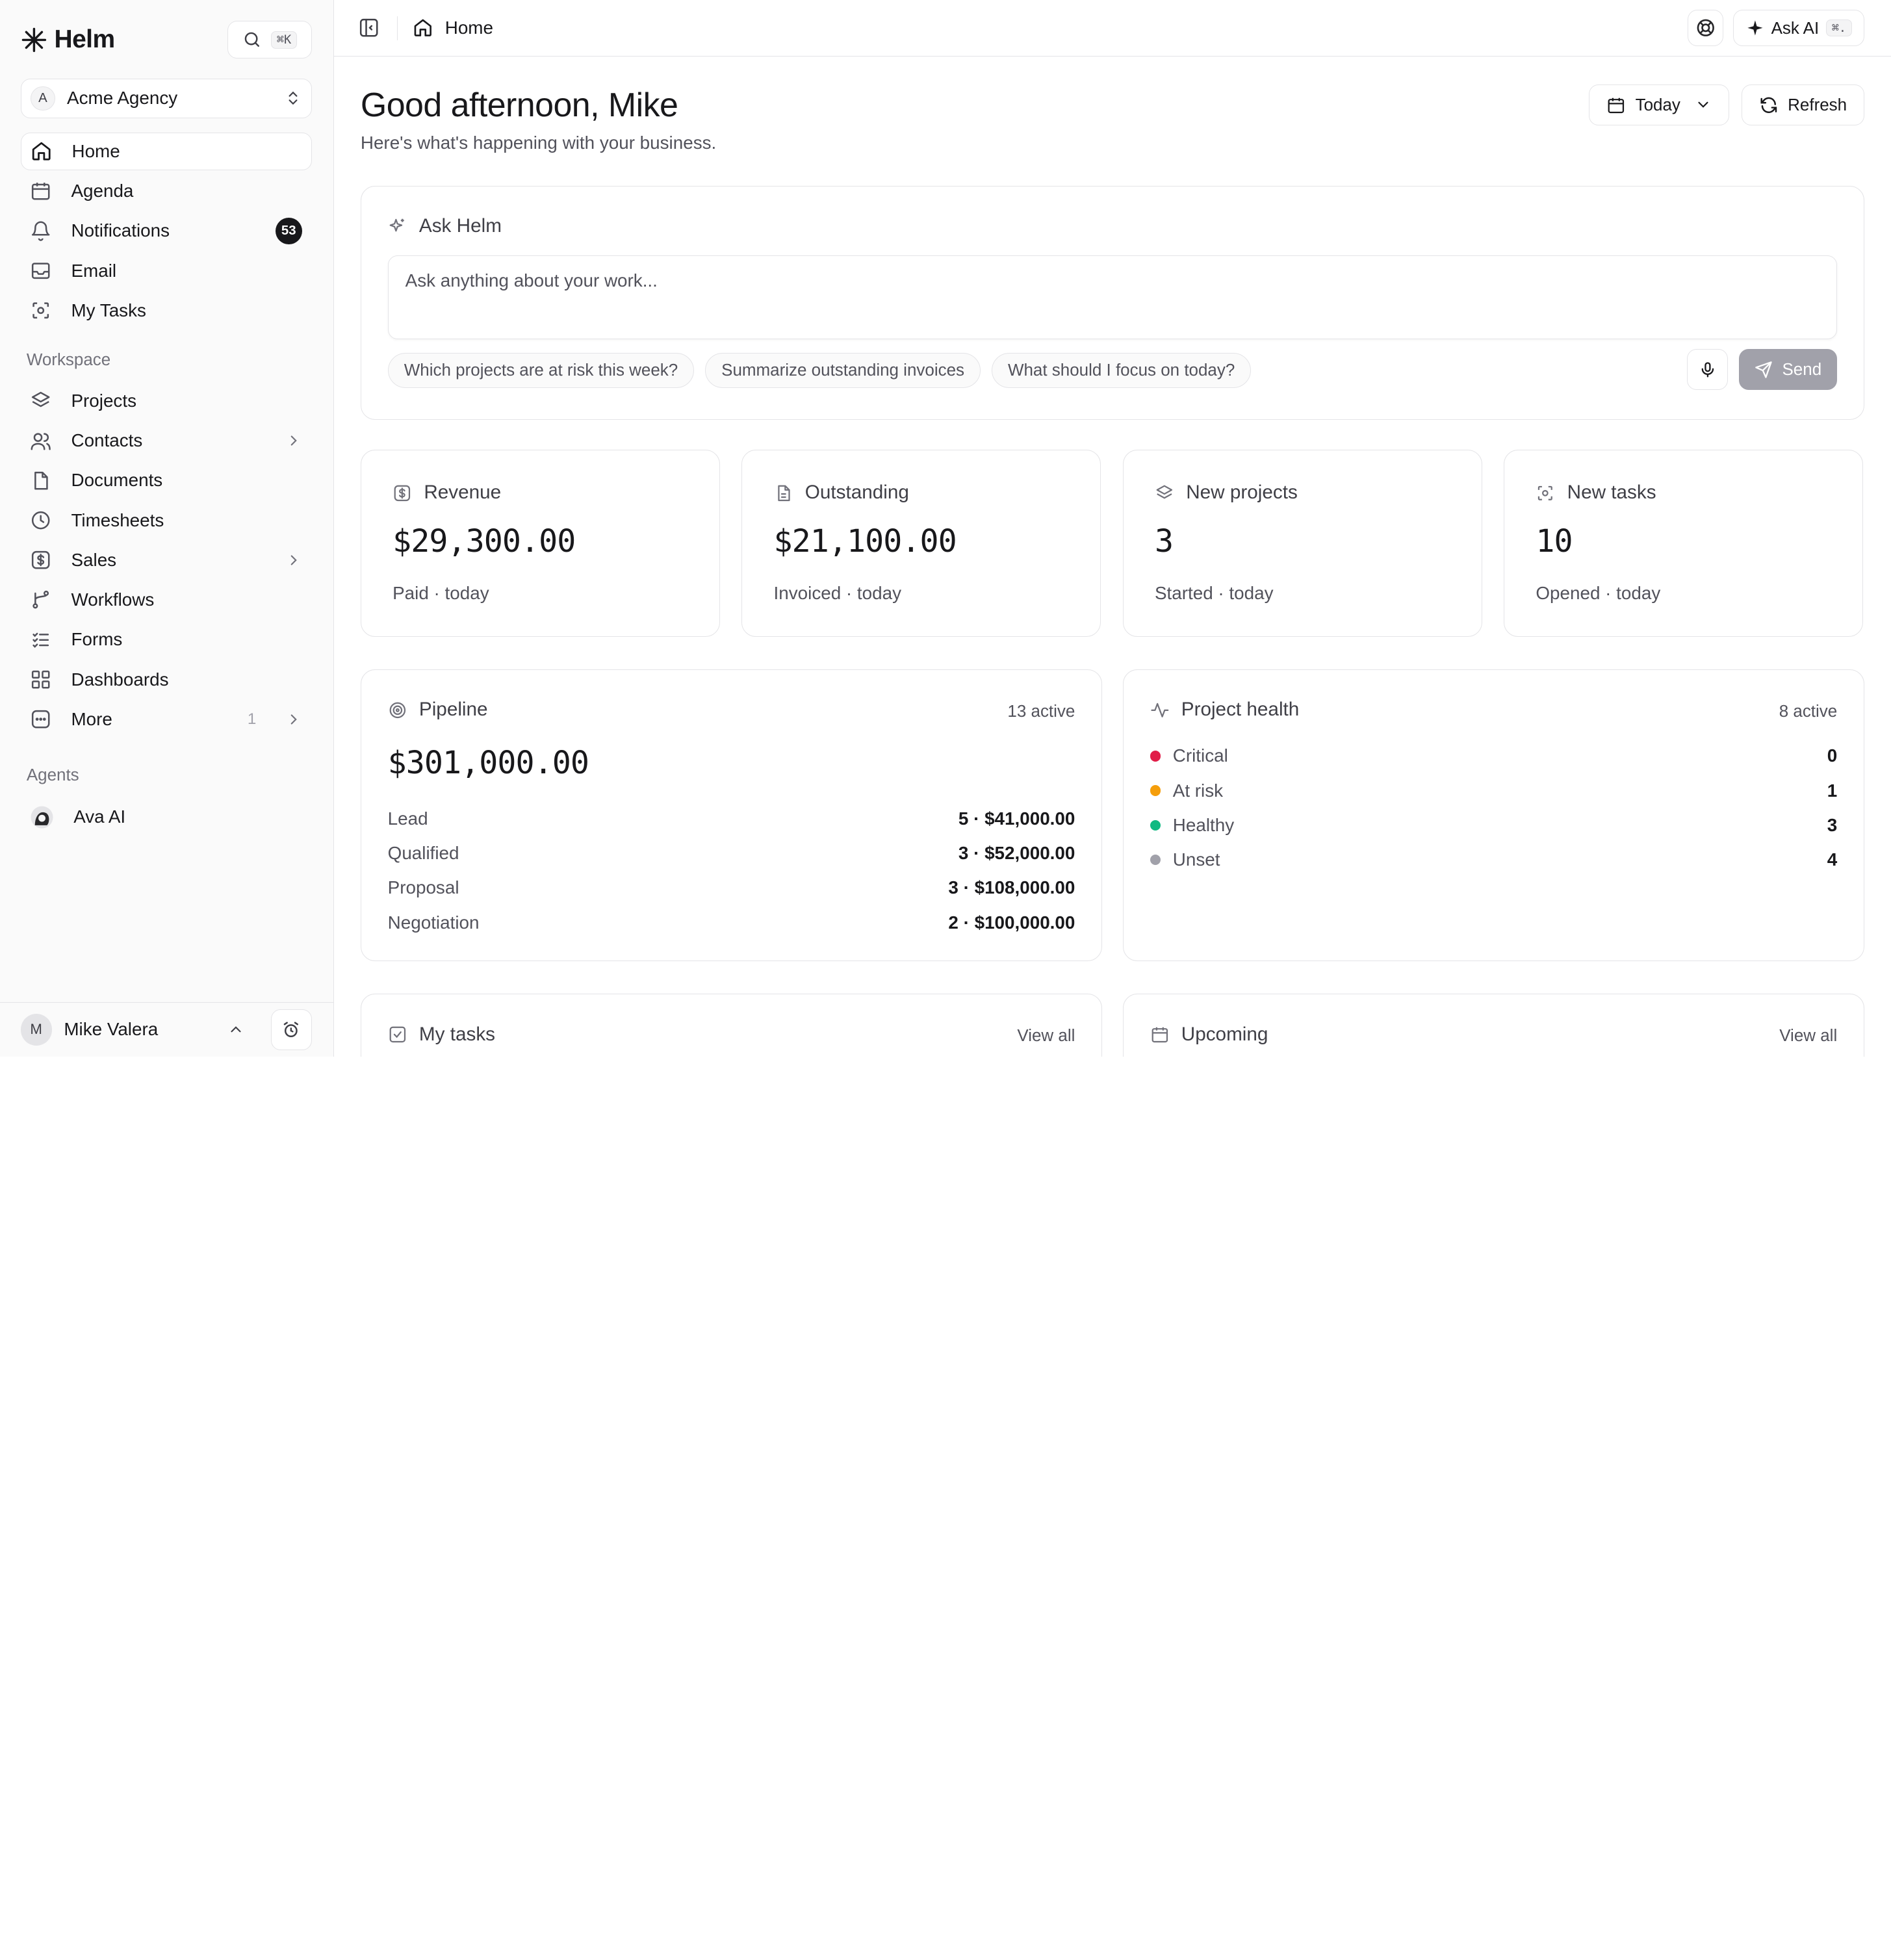 This screenshot has width=1891, height=1960. I want to click on target-icon, so click(397, 710).